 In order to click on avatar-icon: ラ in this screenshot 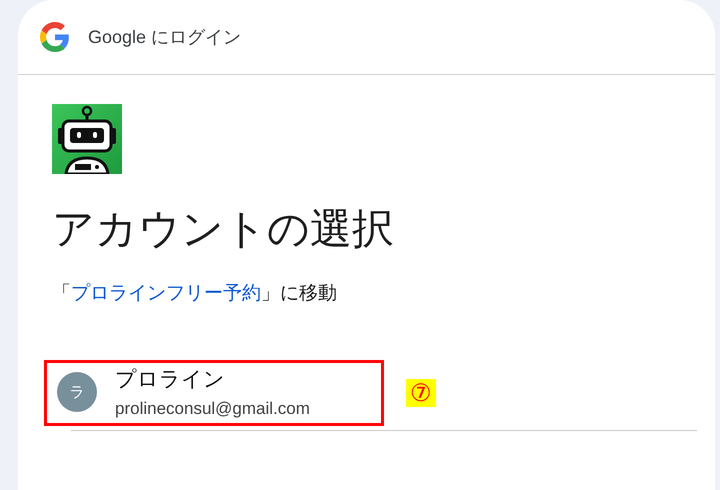, I will do `click(77, 392)`.